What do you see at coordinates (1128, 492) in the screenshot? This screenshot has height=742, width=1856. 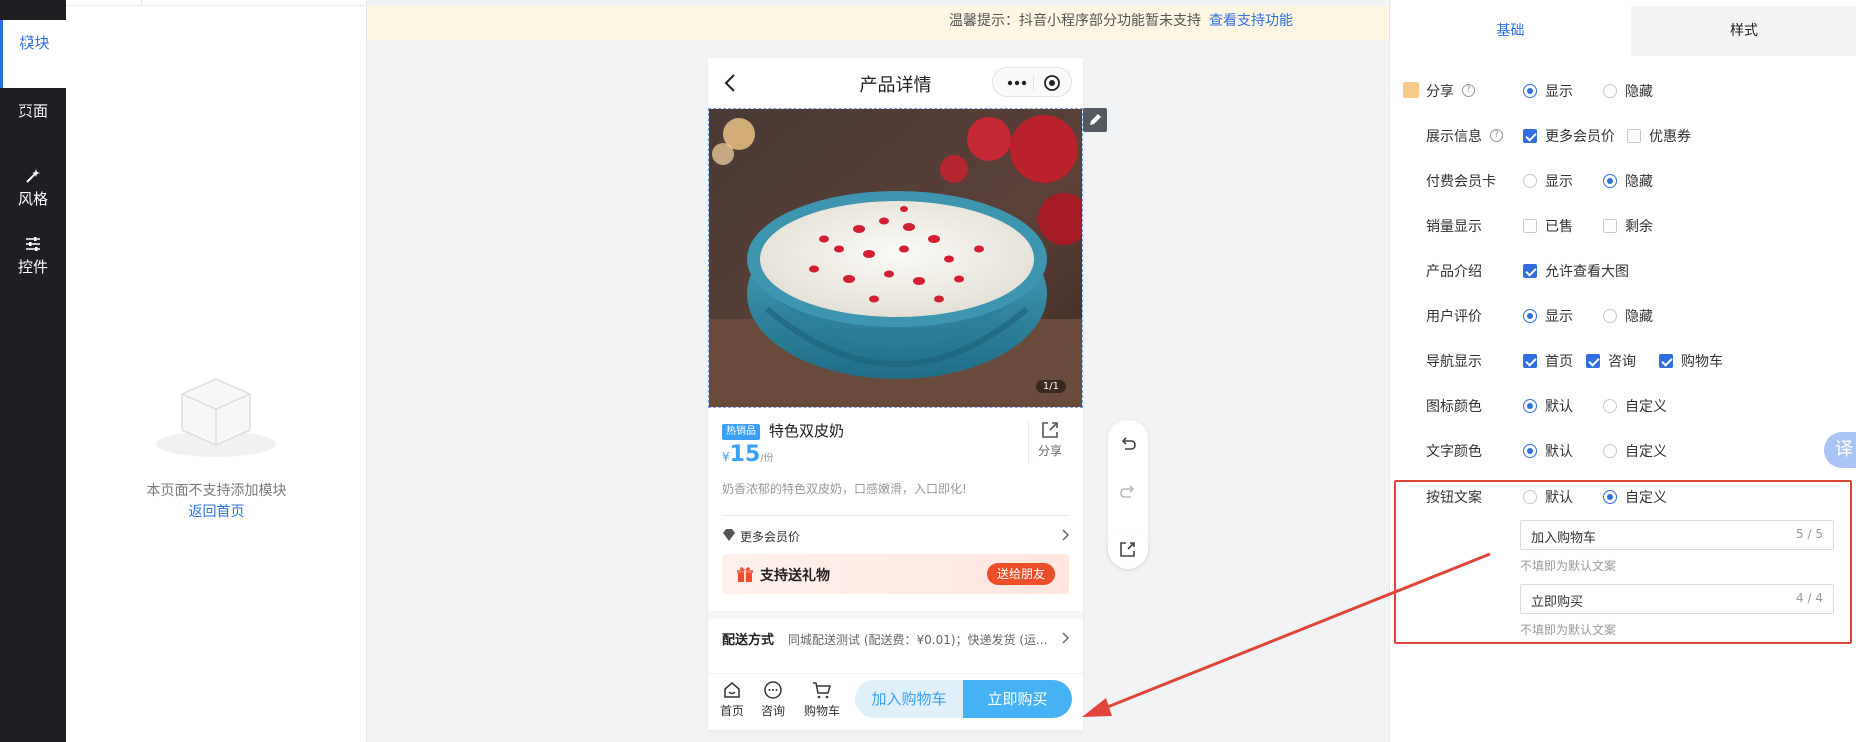 I see `redo-icon` at bounding box center [1128, 492].